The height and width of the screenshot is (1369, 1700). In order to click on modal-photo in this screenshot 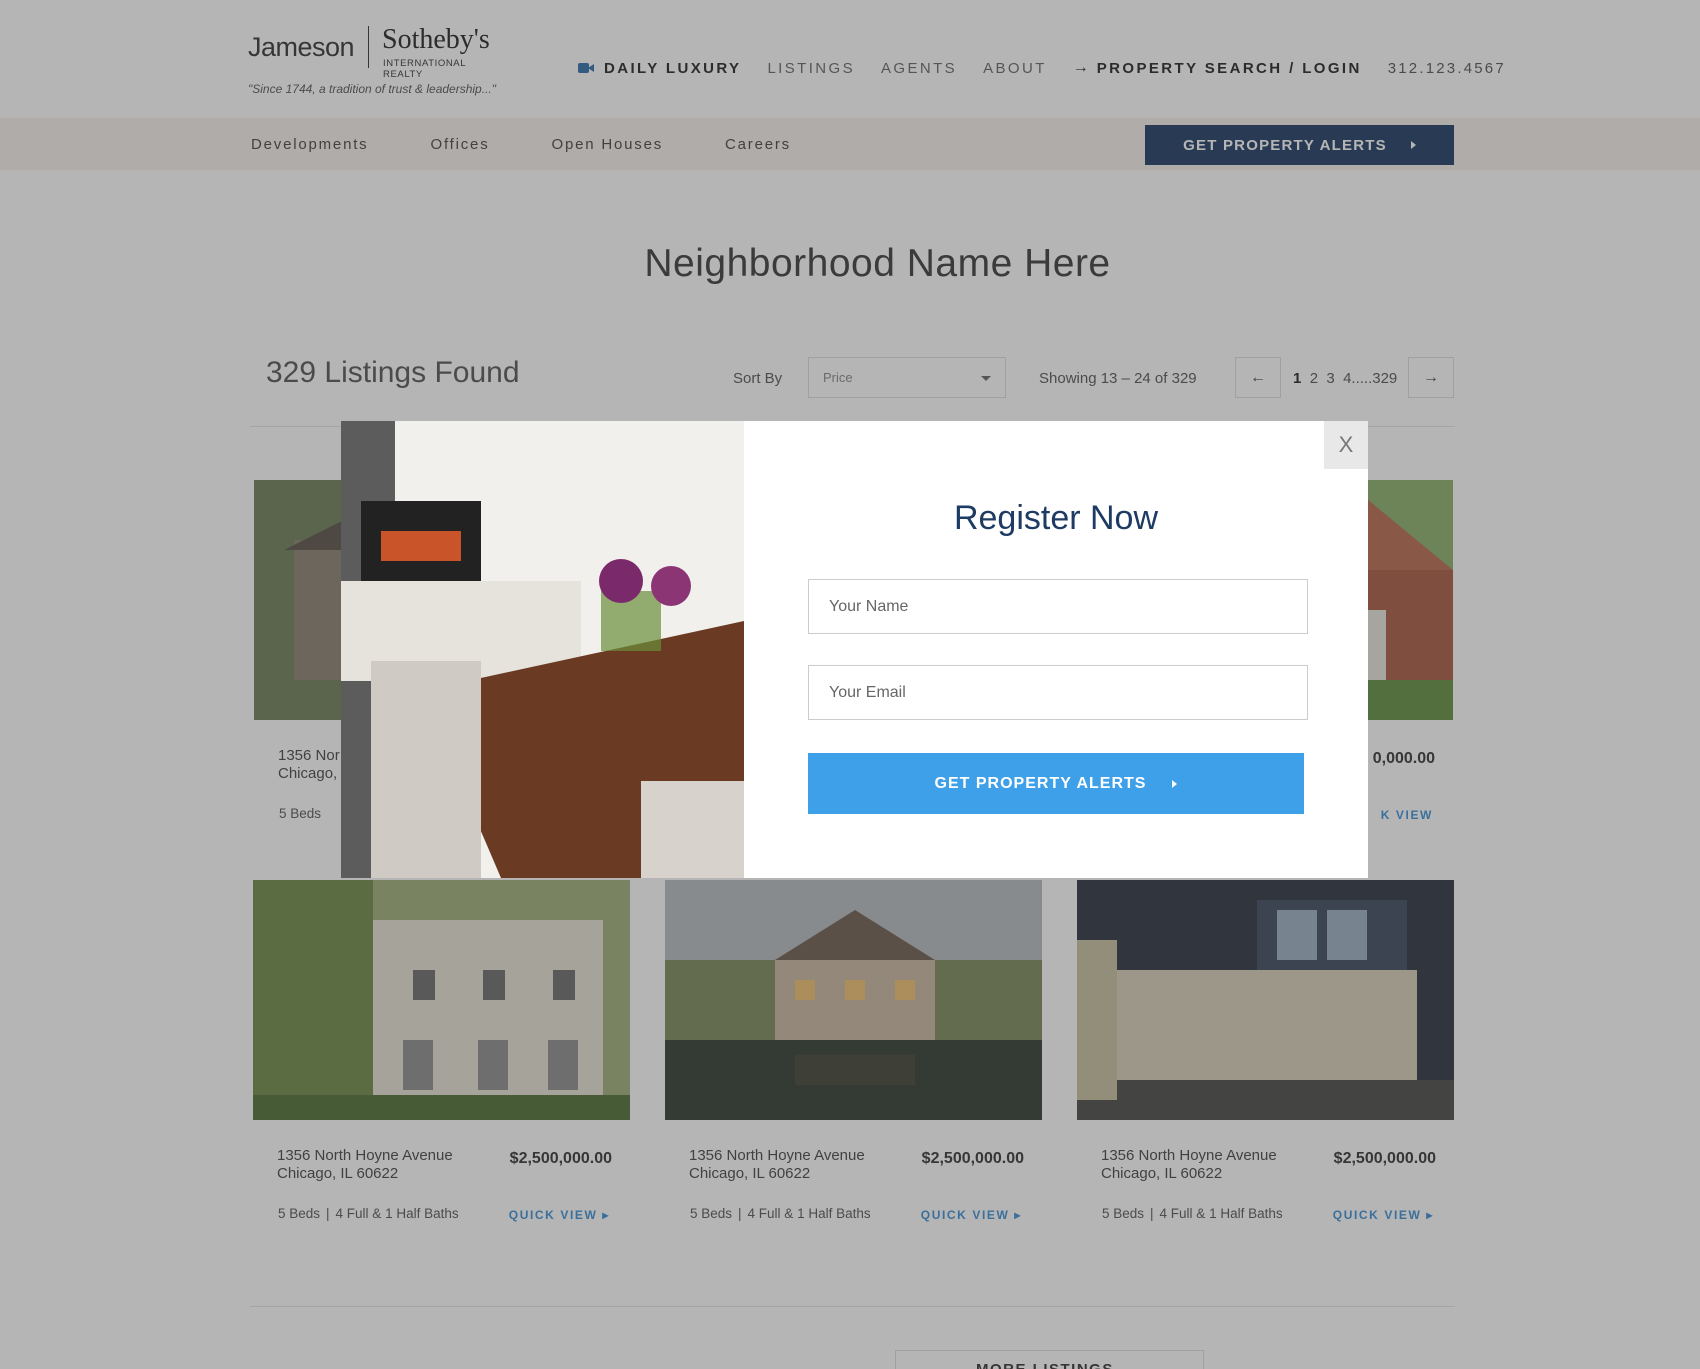, I will do `click(542, 649)`.